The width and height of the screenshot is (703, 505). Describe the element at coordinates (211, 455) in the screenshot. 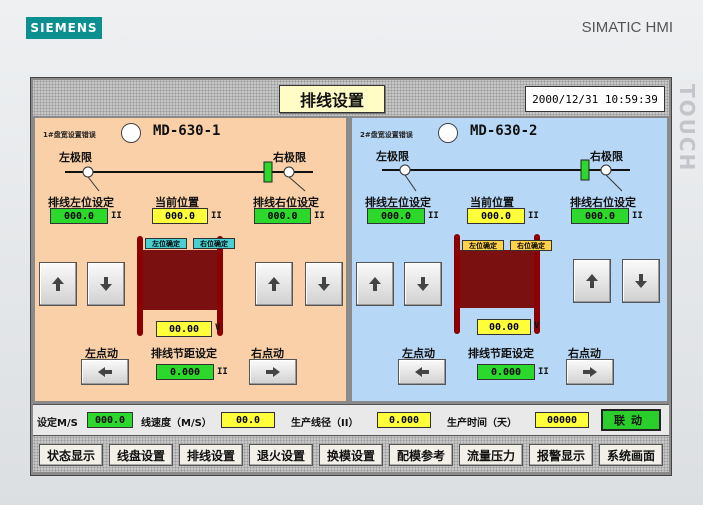

I see `nav-traverse: 排线设置` at that location.